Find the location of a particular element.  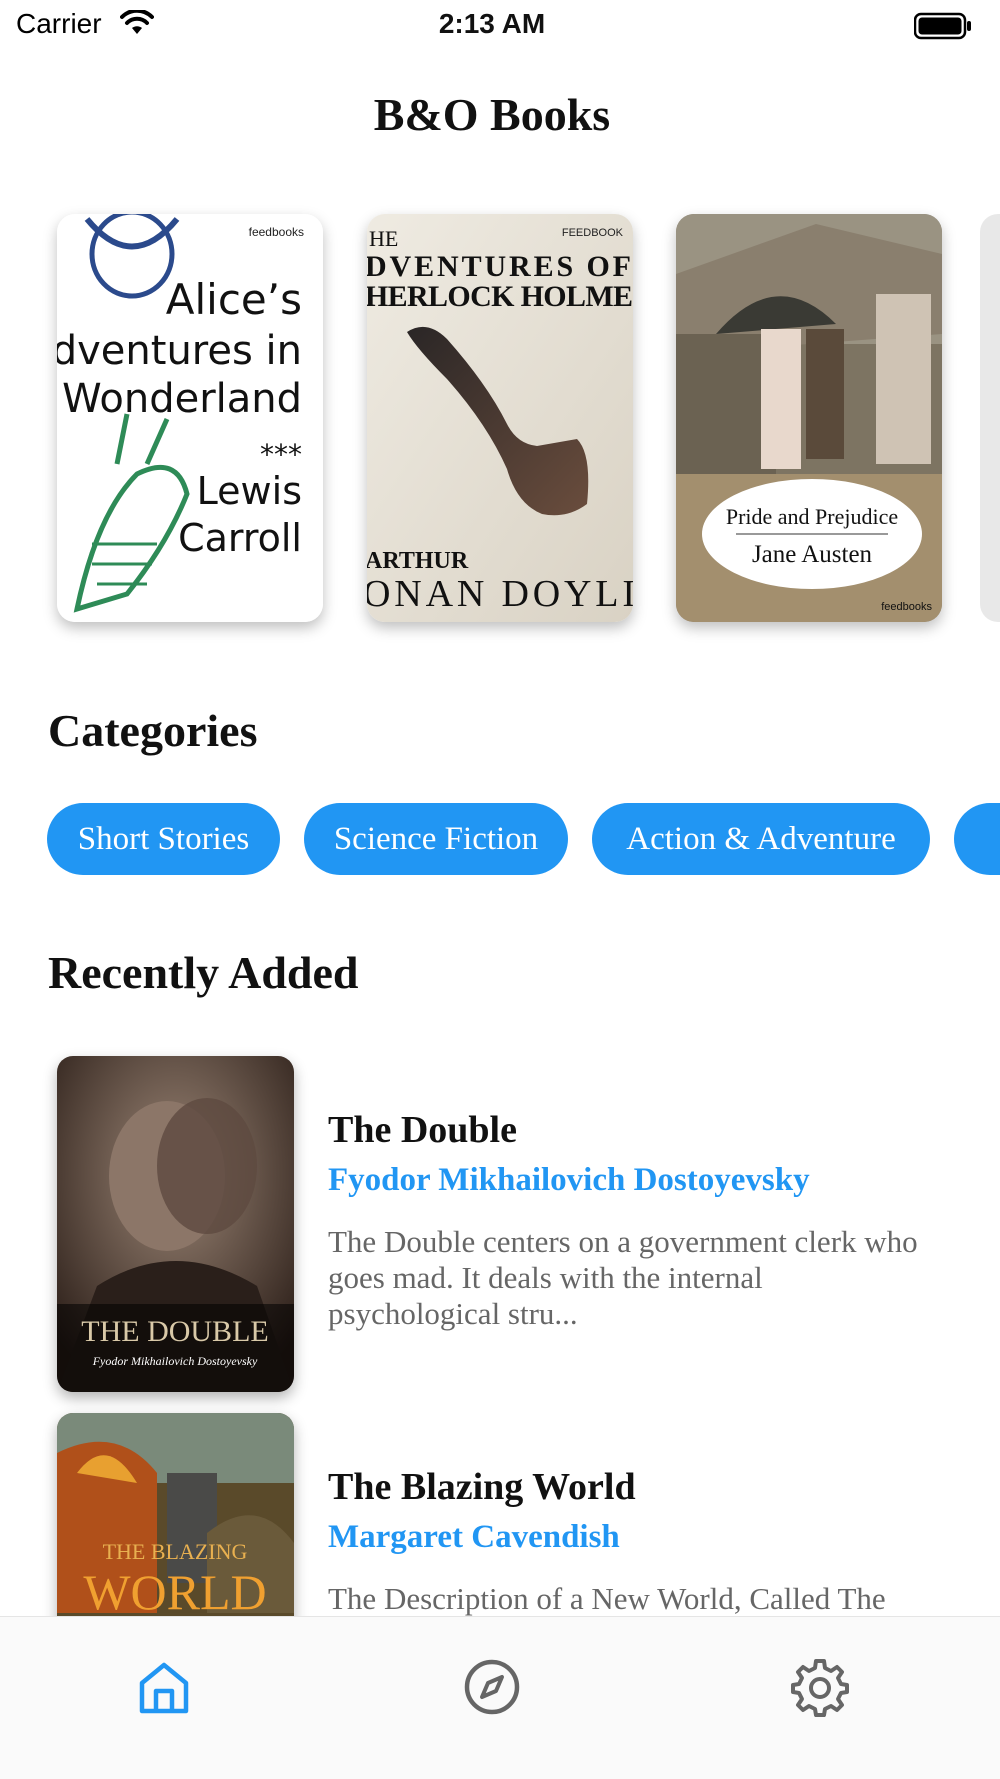

svg-text: Alice’s is located at coordinates (234, 299).